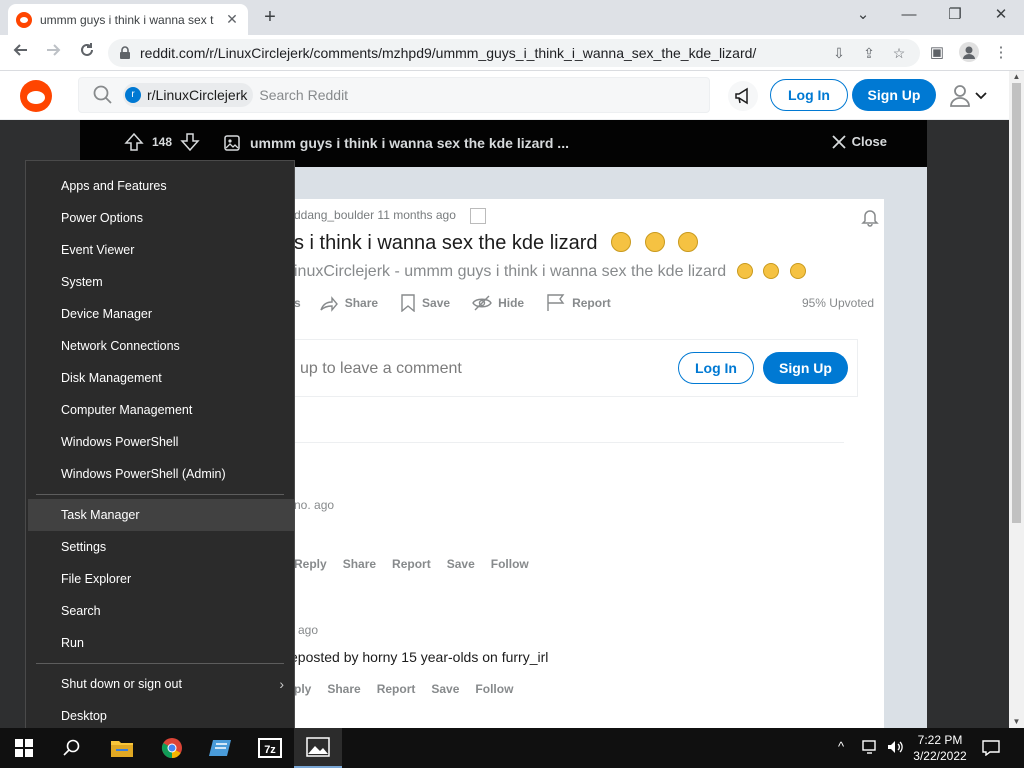  What do you see at coordinates (54, 50) in the screenshot?
I see `forward-arrow-icon` at bounding box center [54, 50].